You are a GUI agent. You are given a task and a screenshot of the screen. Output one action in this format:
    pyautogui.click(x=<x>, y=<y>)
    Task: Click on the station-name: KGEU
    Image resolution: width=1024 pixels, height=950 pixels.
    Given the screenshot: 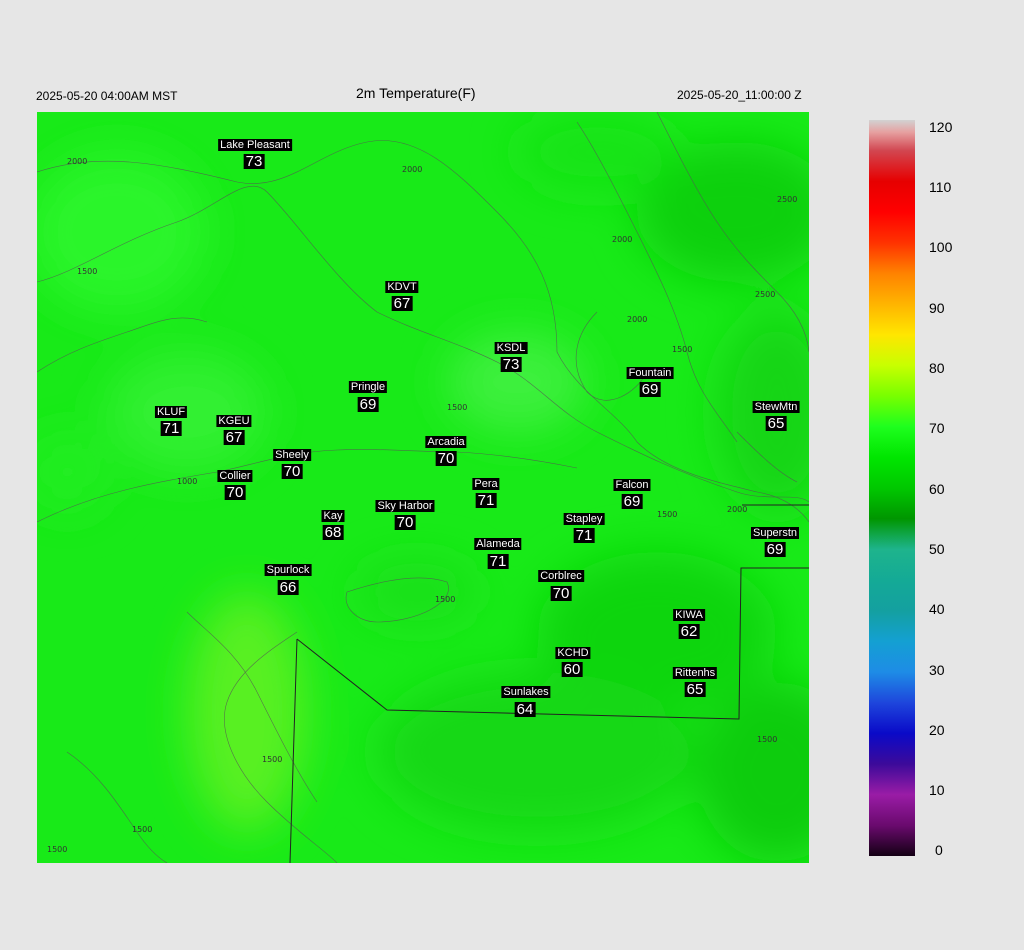 What is the action you would take?
    pyautogui.click(x=234, y=421)
    